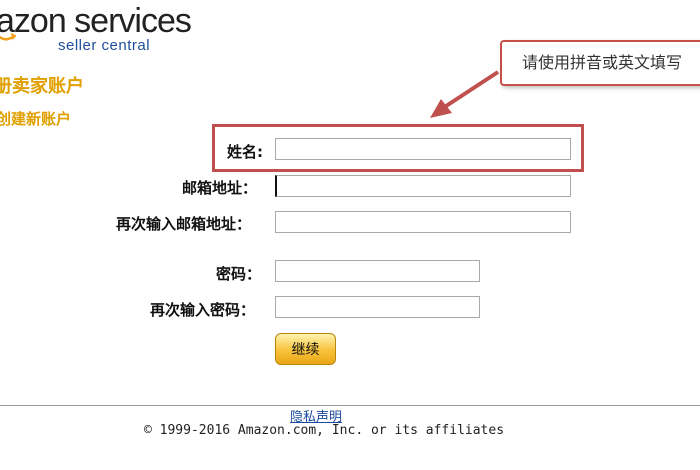  What do you see at coordinates (239, 274) in the screenshot?
I see `password-label: 密码：` at bounding box center [239, 274].